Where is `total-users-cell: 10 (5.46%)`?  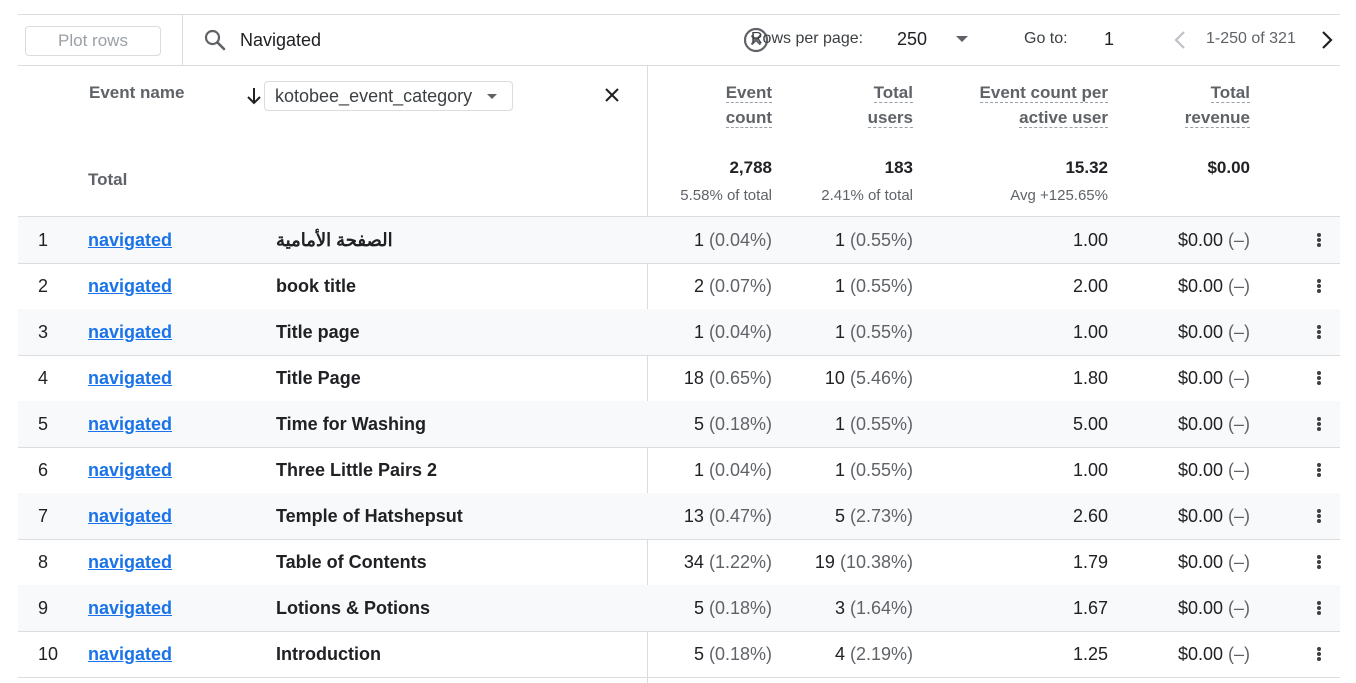 total-users-cell: 10 (5.46%) is located at coordinates (869, 378).